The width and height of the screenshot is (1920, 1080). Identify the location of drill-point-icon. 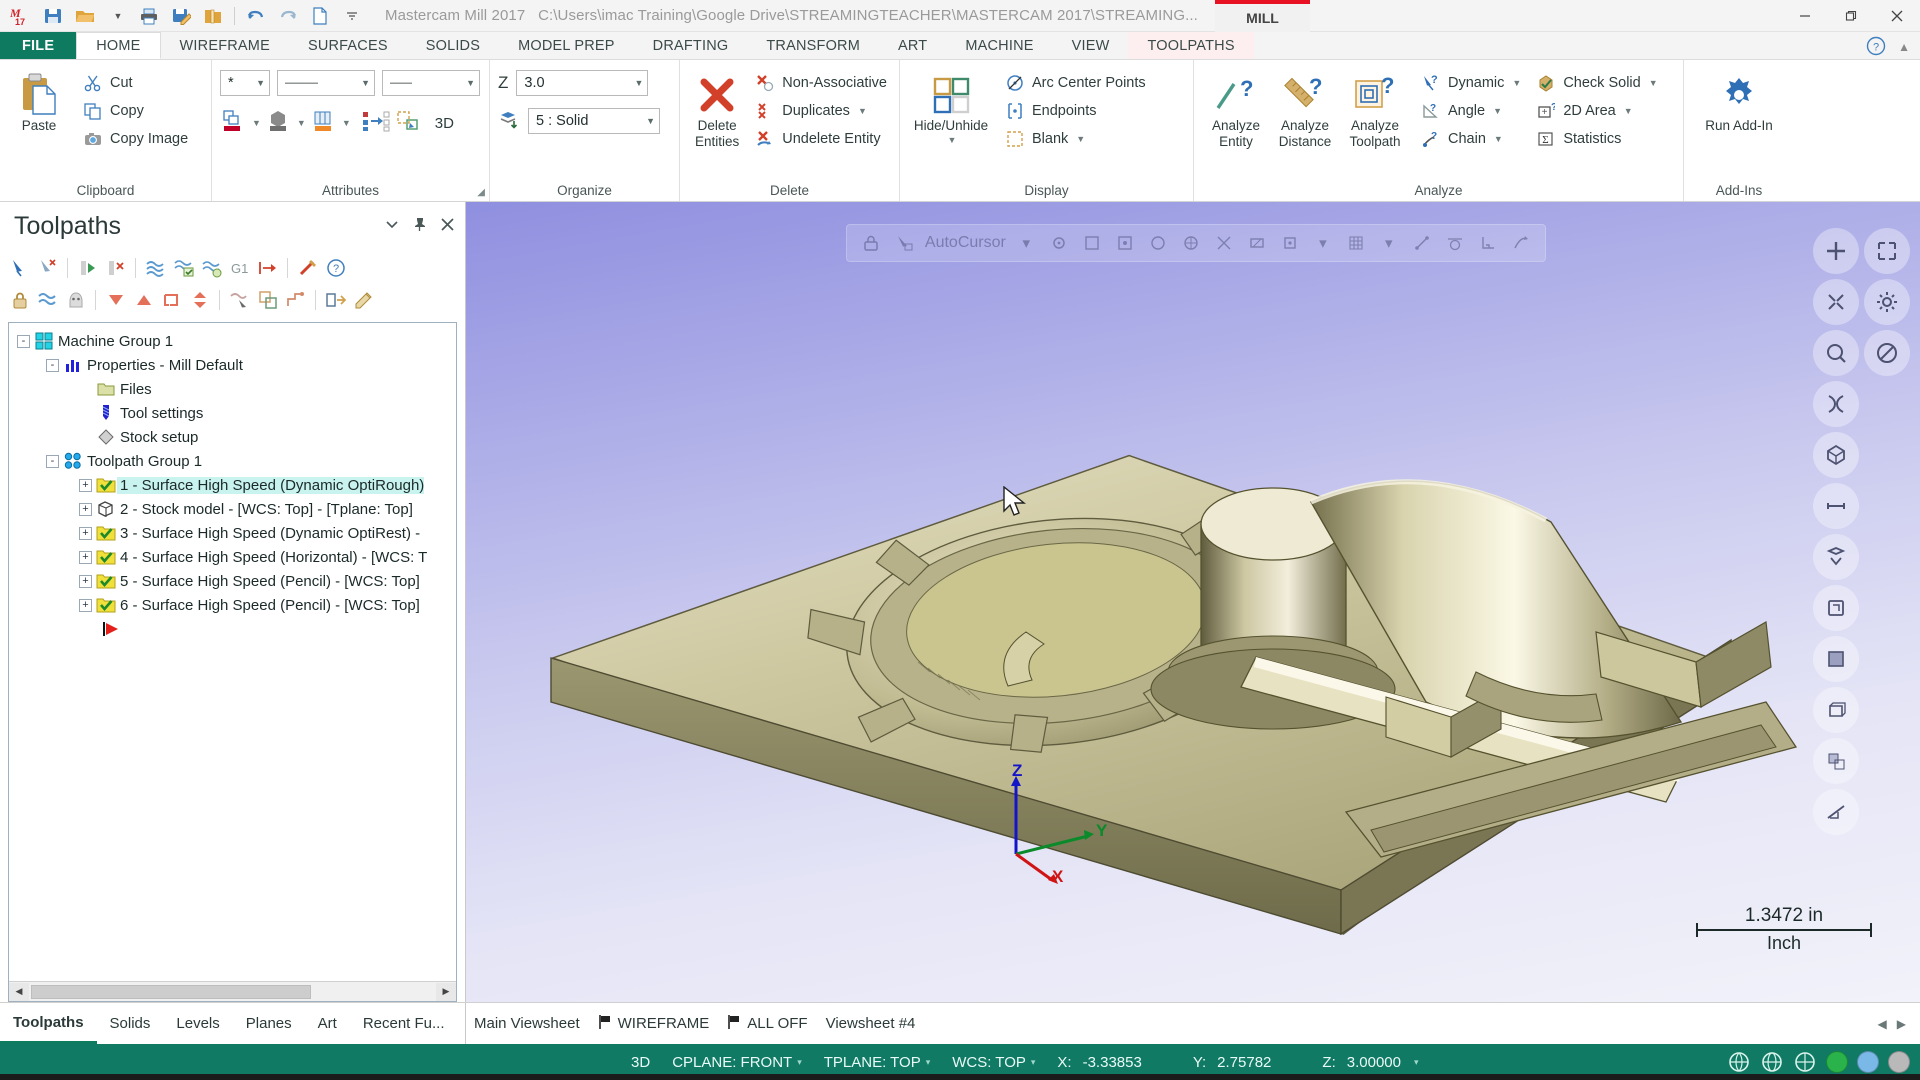
(295, 300).